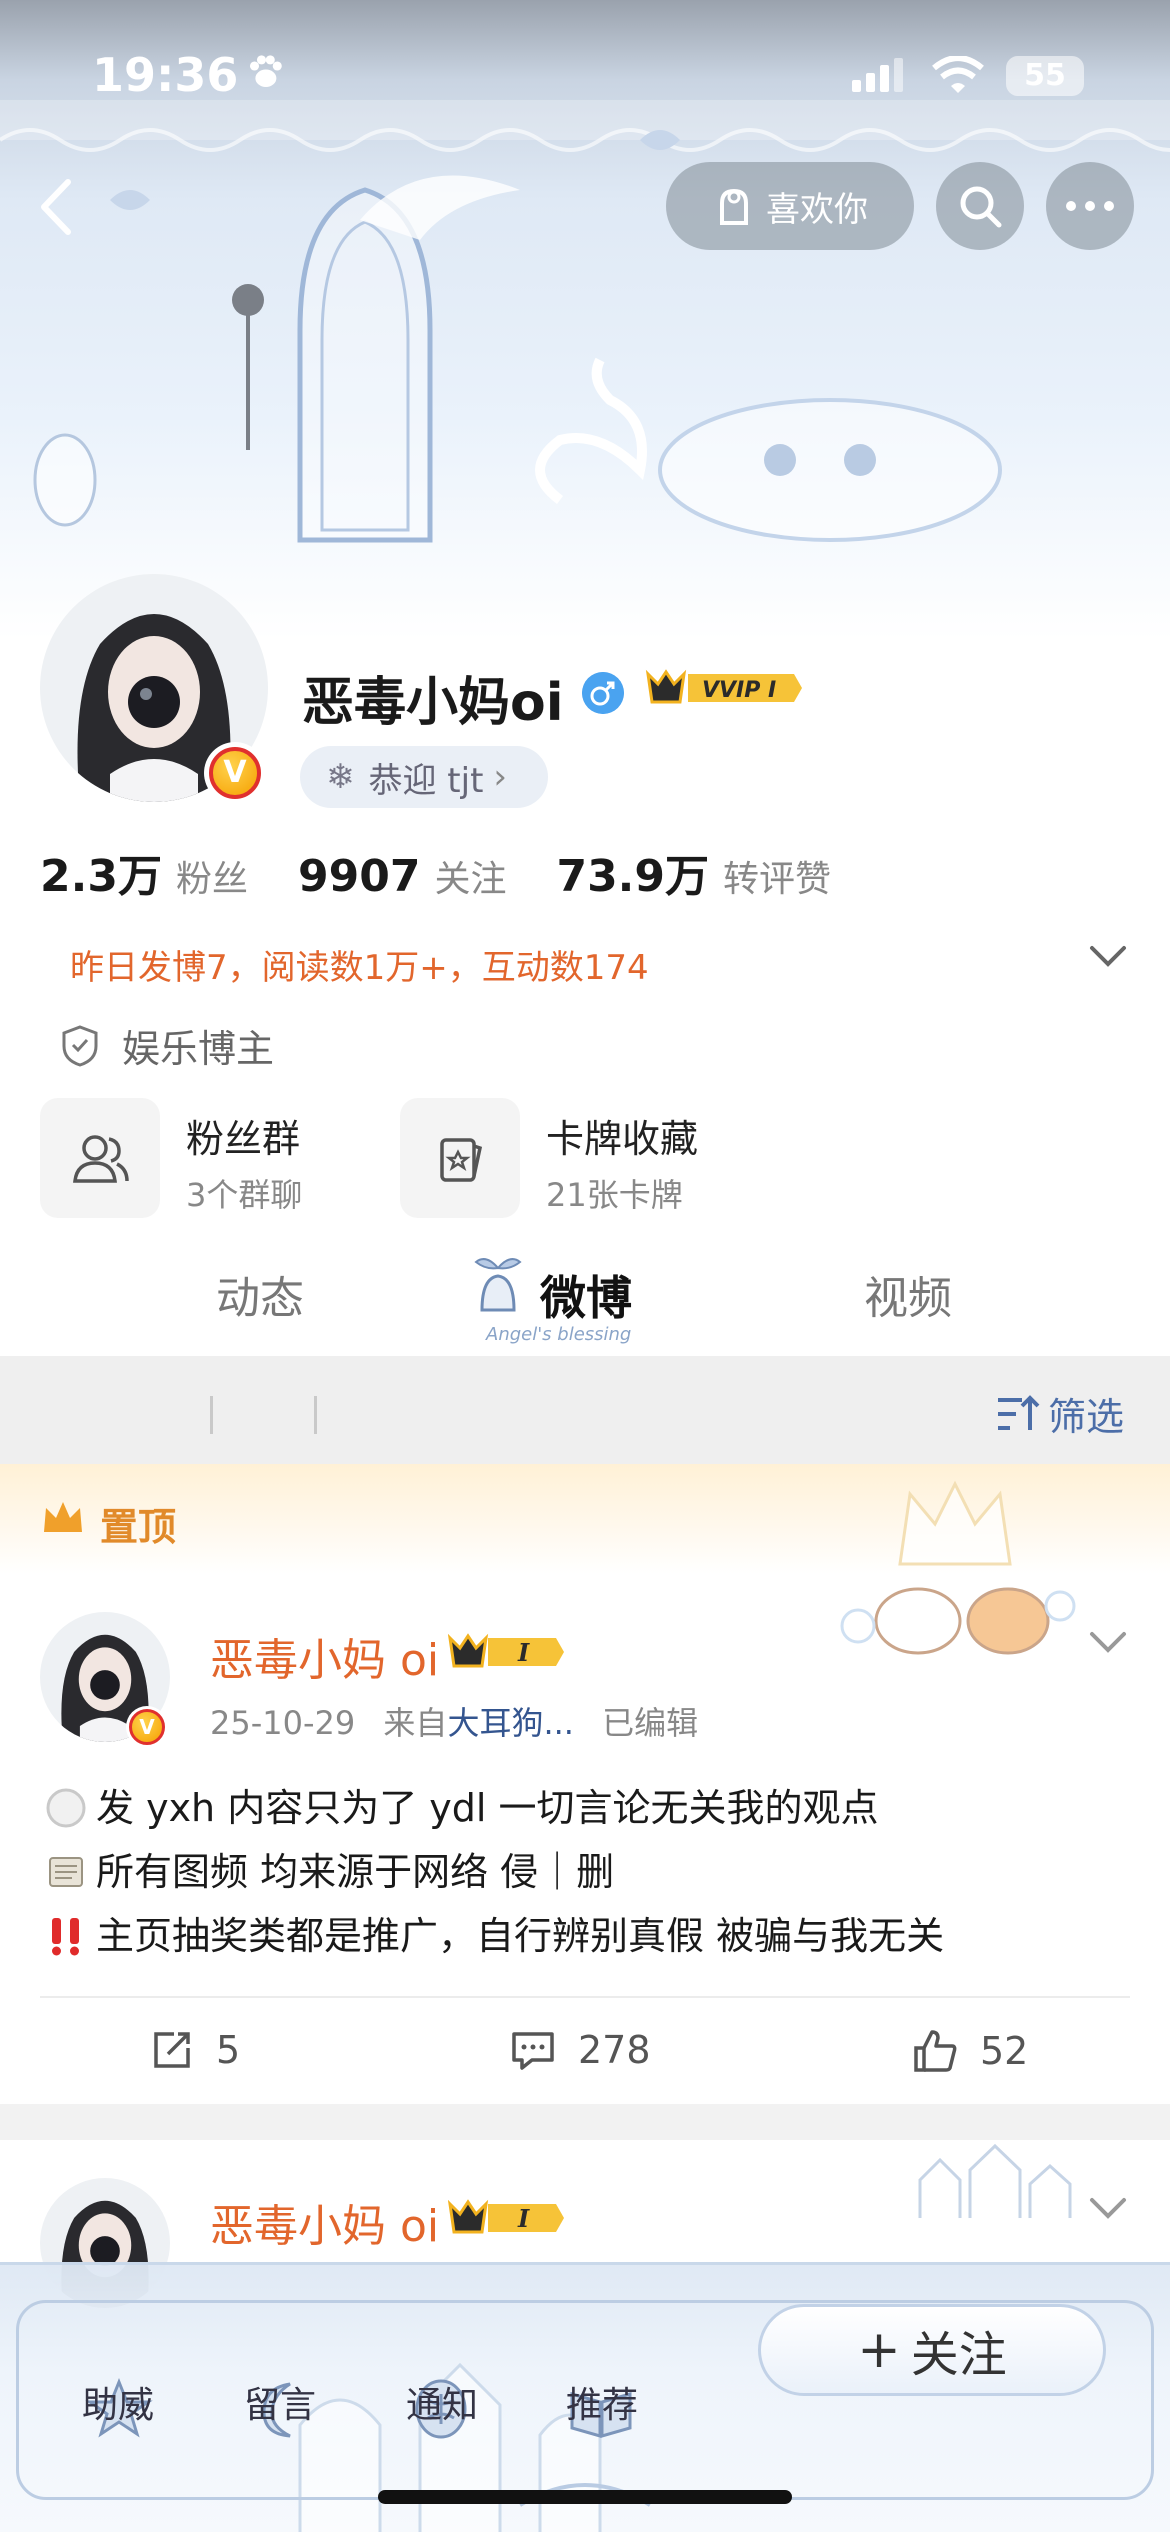 The height and width of the screenshot is (2532, 1170). Describe the element at coordinates (879, 2350) in the screenshot. I see `plus-icon: +` at that location.